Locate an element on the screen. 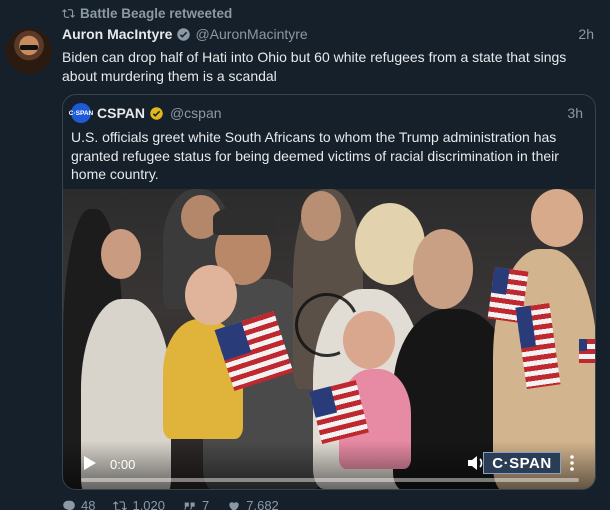 Image resolution: width=610 pixels, height=510 pixels. retweet-count: 1,020 is located at coordinates (149, 504).